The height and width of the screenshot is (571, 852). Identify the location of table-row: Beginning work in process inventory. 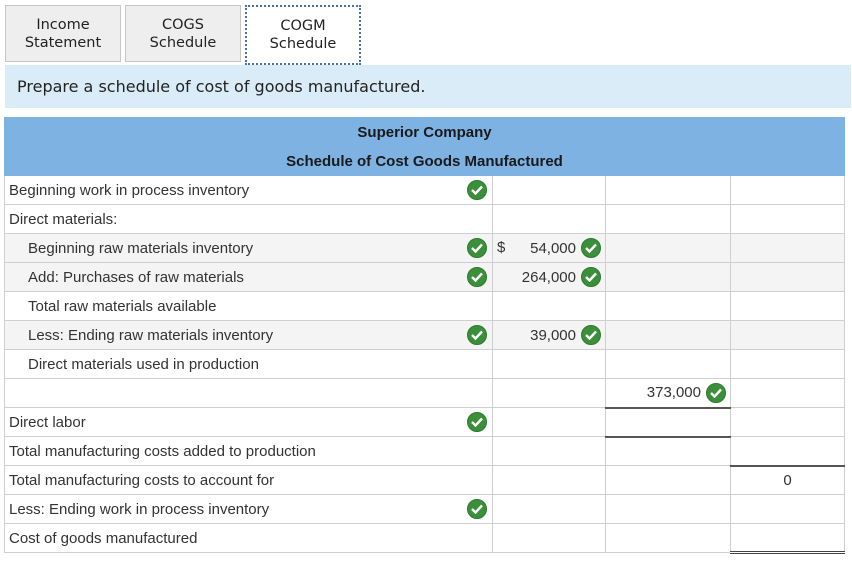
(424, 190).